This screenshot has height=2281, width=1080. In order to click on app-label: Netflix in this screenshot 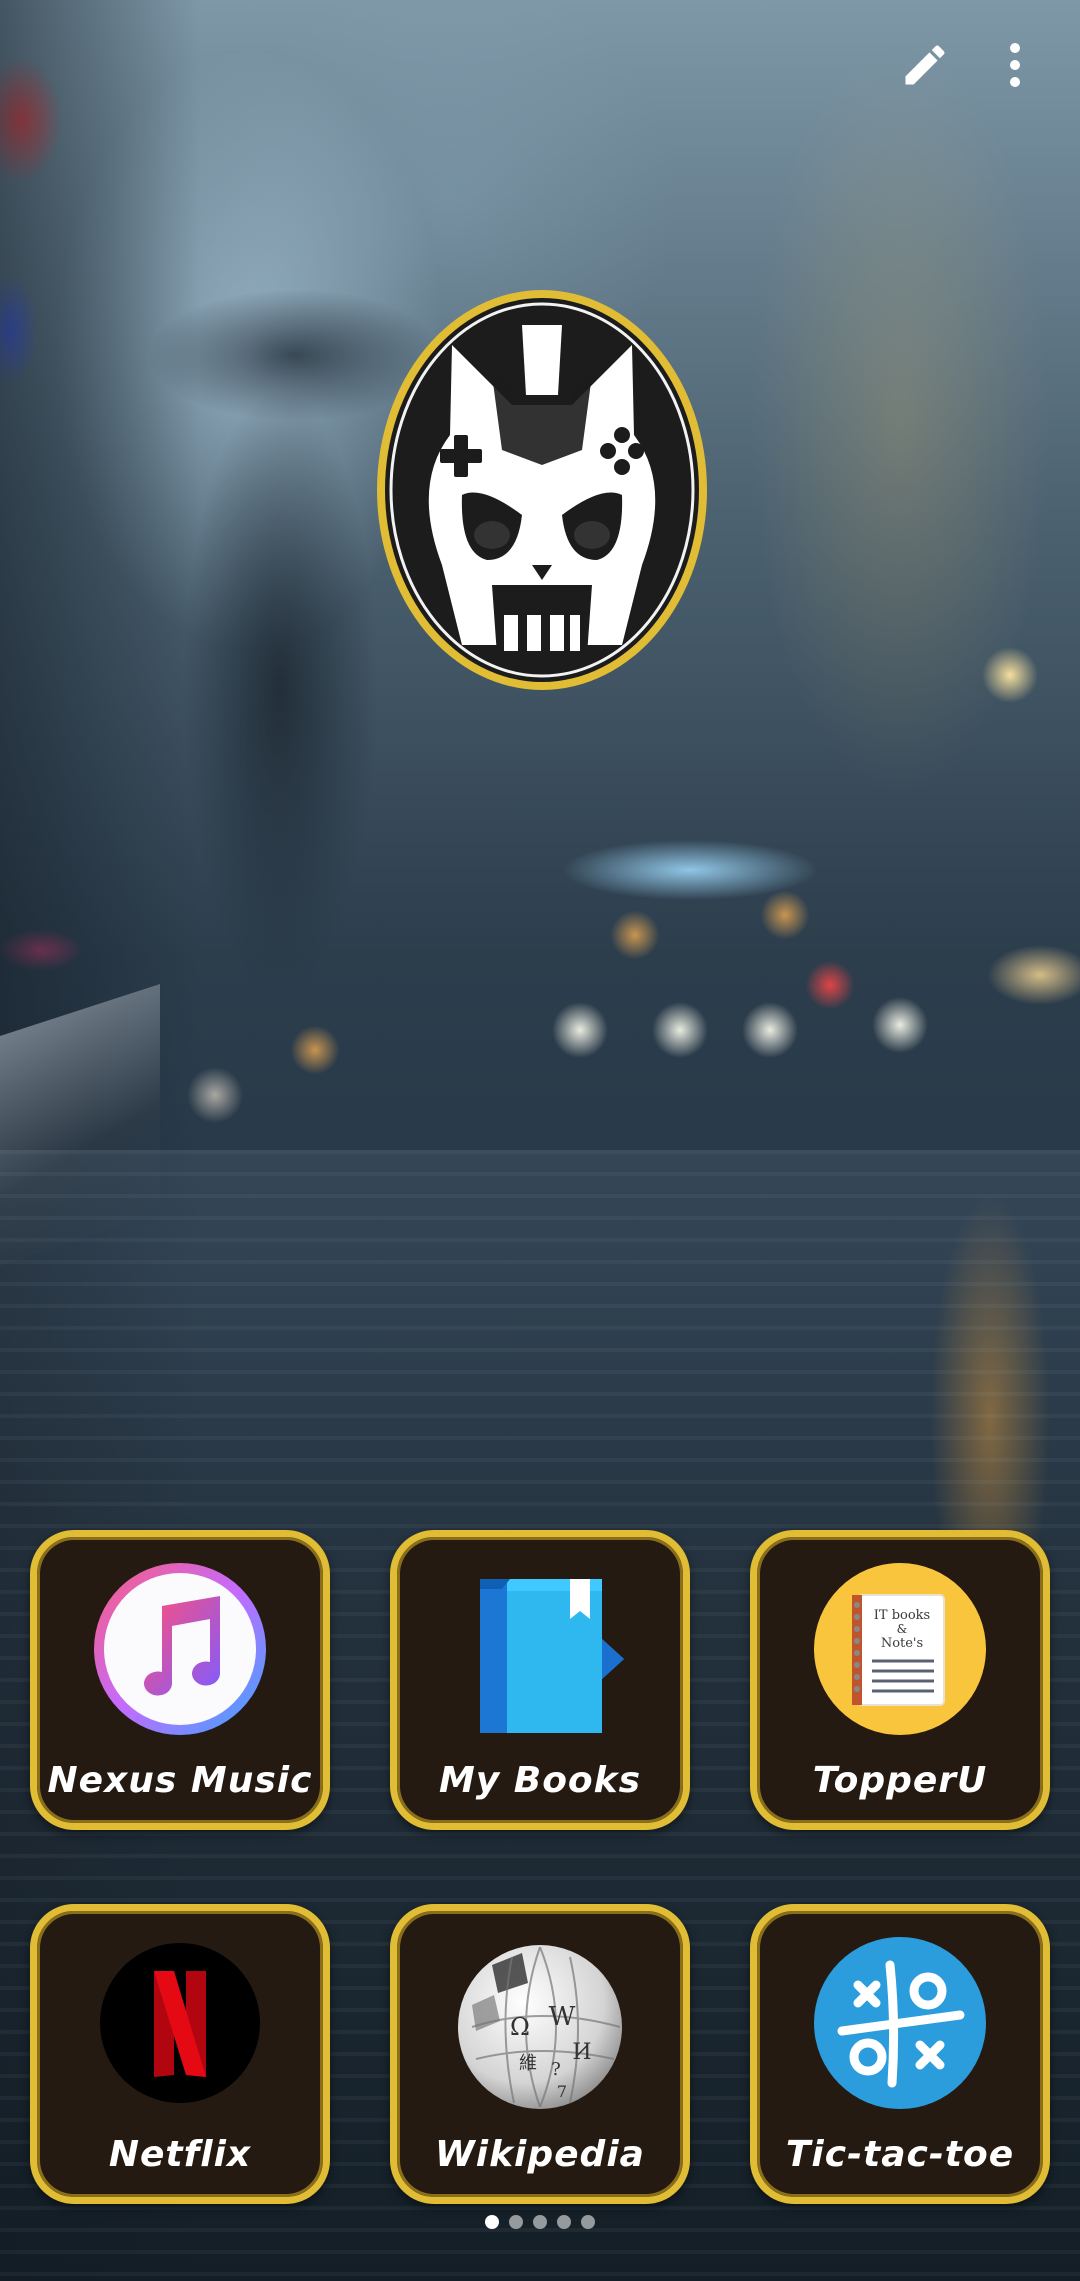, I will do `click(180, 2154)`.